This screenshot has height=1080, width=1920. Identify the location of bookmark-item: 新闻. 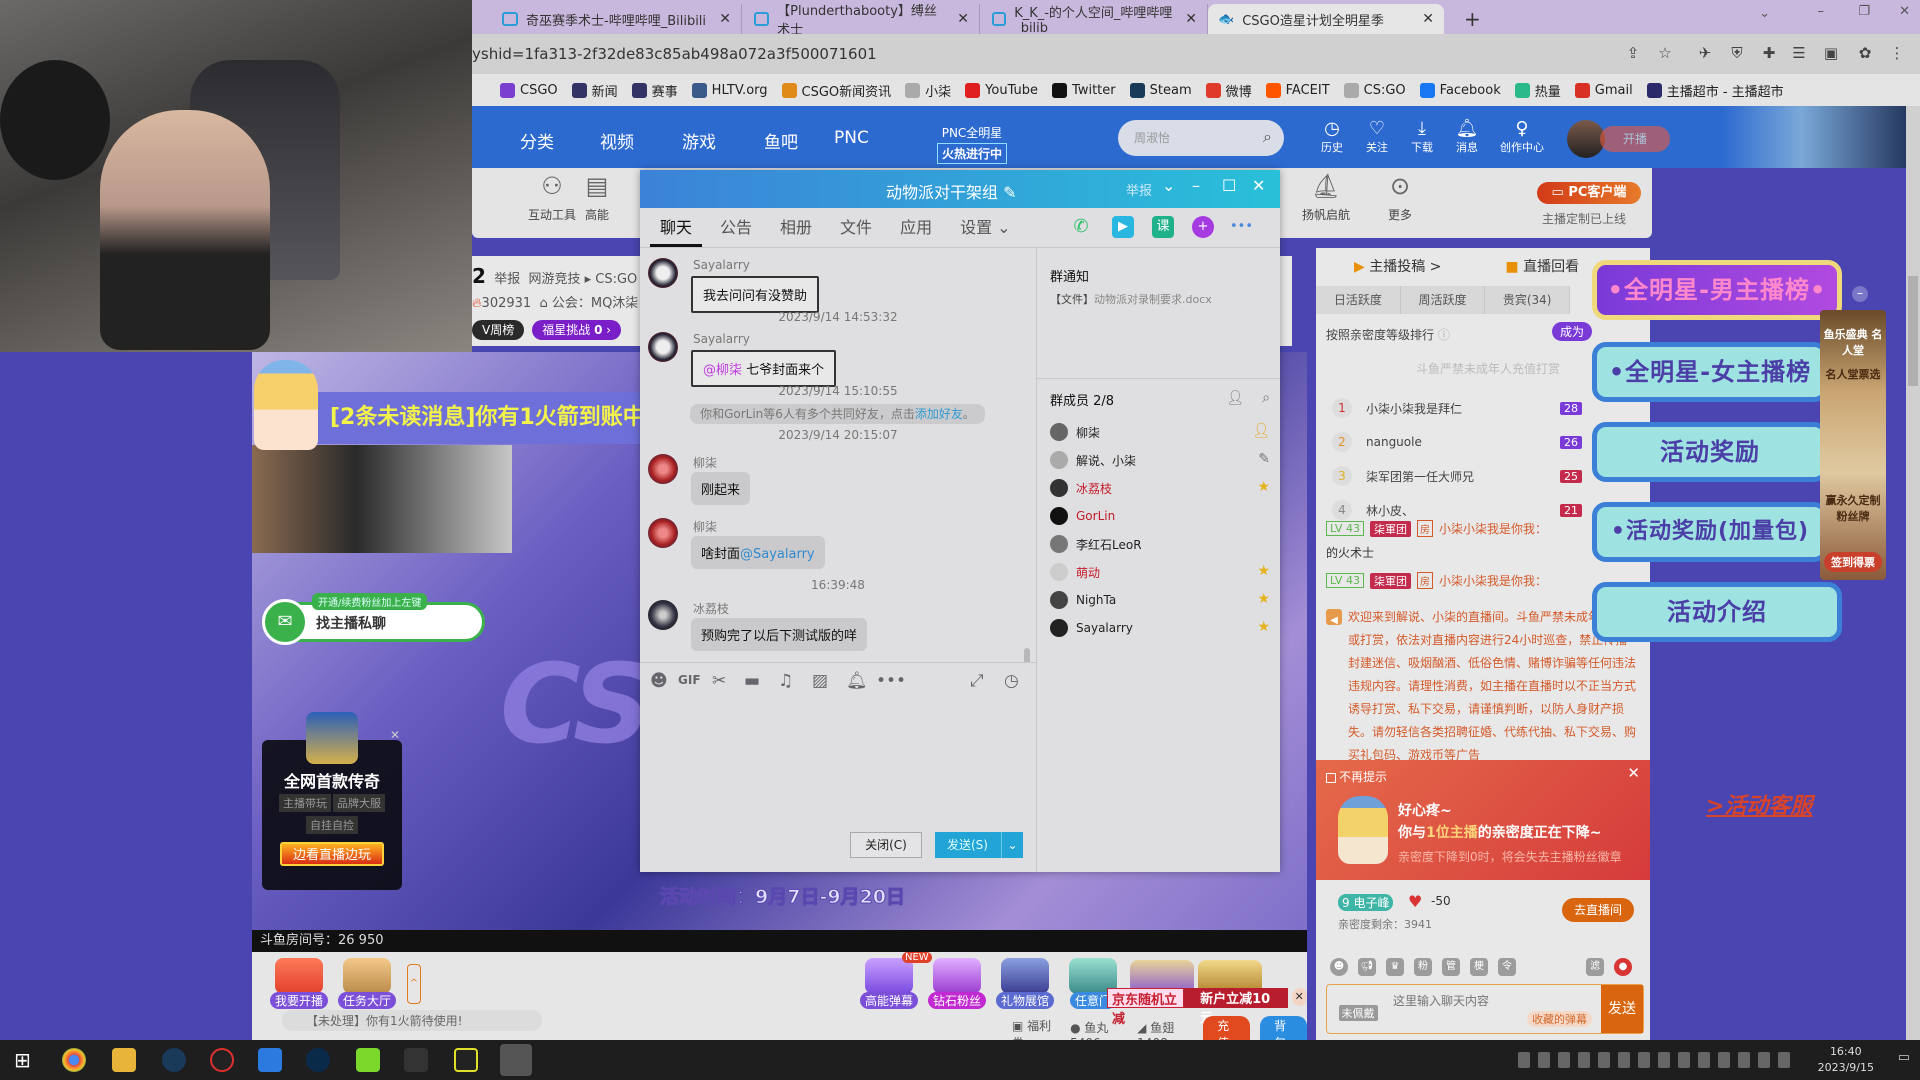
(594, 90).